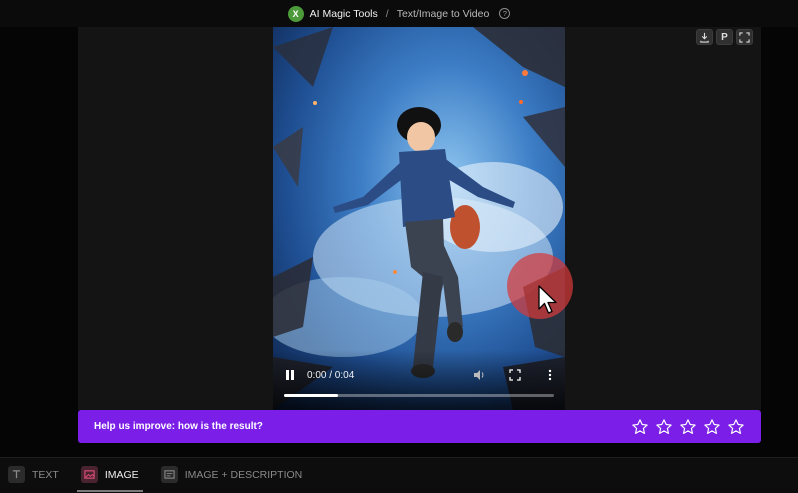  I want to click on star-4-icon, so click(712, 427).